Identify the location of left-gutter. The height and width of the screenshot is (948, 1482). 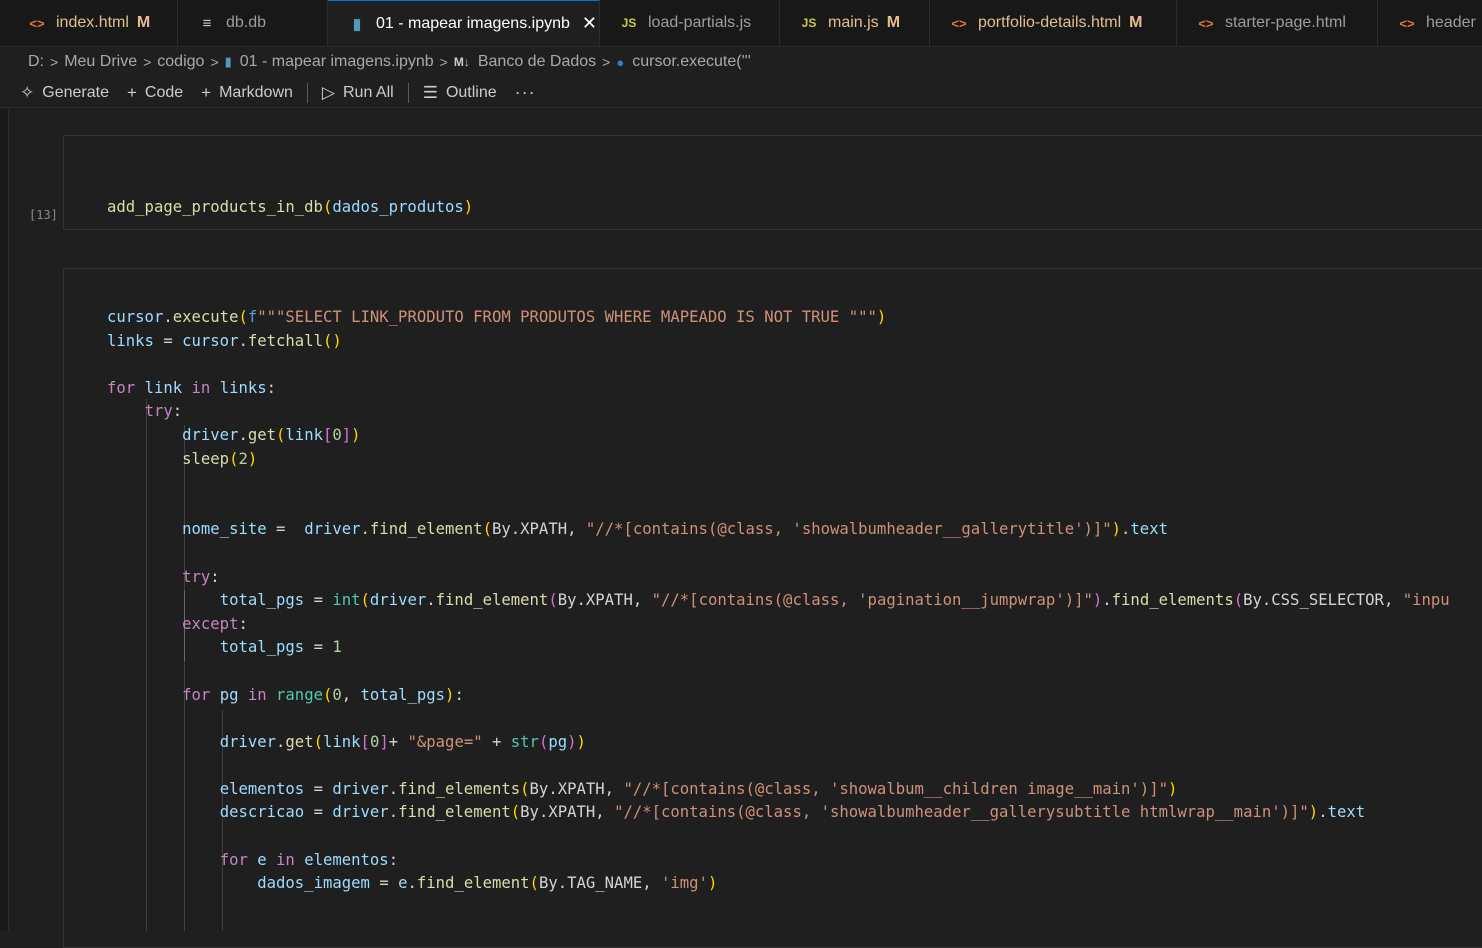
(4, 520).